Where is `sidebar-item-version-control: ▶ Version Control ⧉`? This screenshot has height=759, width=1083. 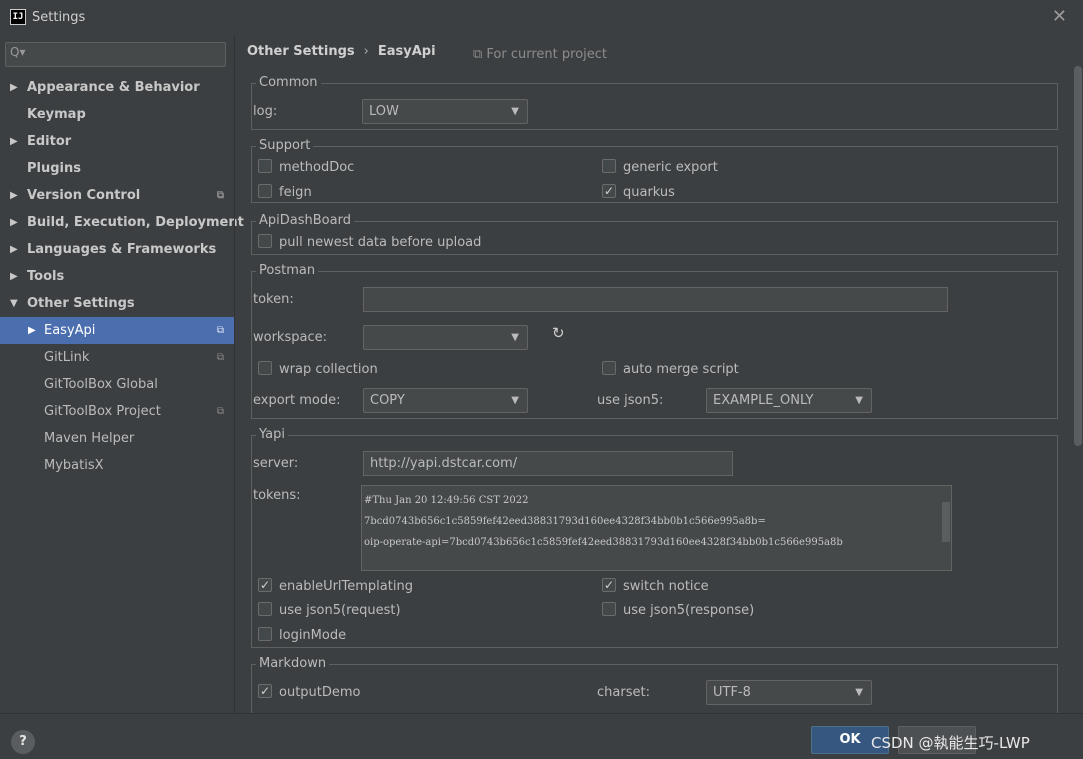
sidebar-item-version-control: ▶ Version Control ⧉ is located at coordinates (117, 195).